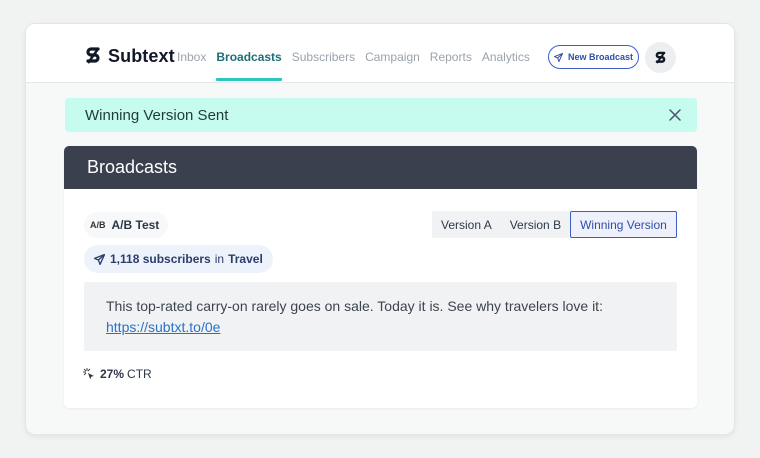 This screenshot has height=458, width=760. Describe the element at coordinates (323, 57) in the screenshot. I see `nav-item-subscribers: Subscribers` at that location.